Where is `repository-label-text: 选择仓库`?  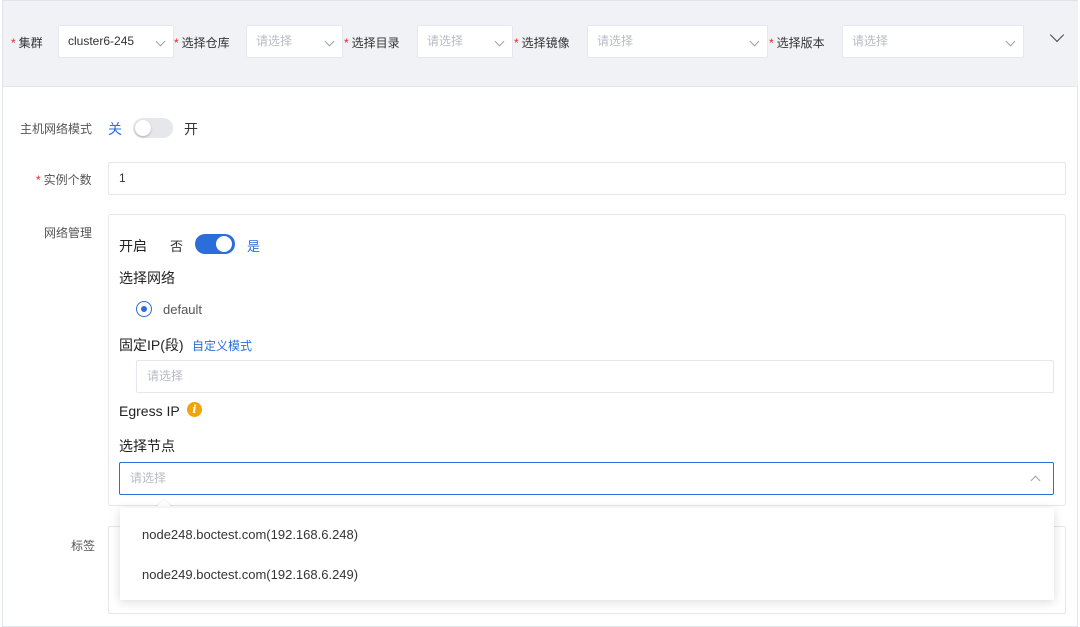 repository-label-text: 选择仓库 is located at coordinates (205, 43).